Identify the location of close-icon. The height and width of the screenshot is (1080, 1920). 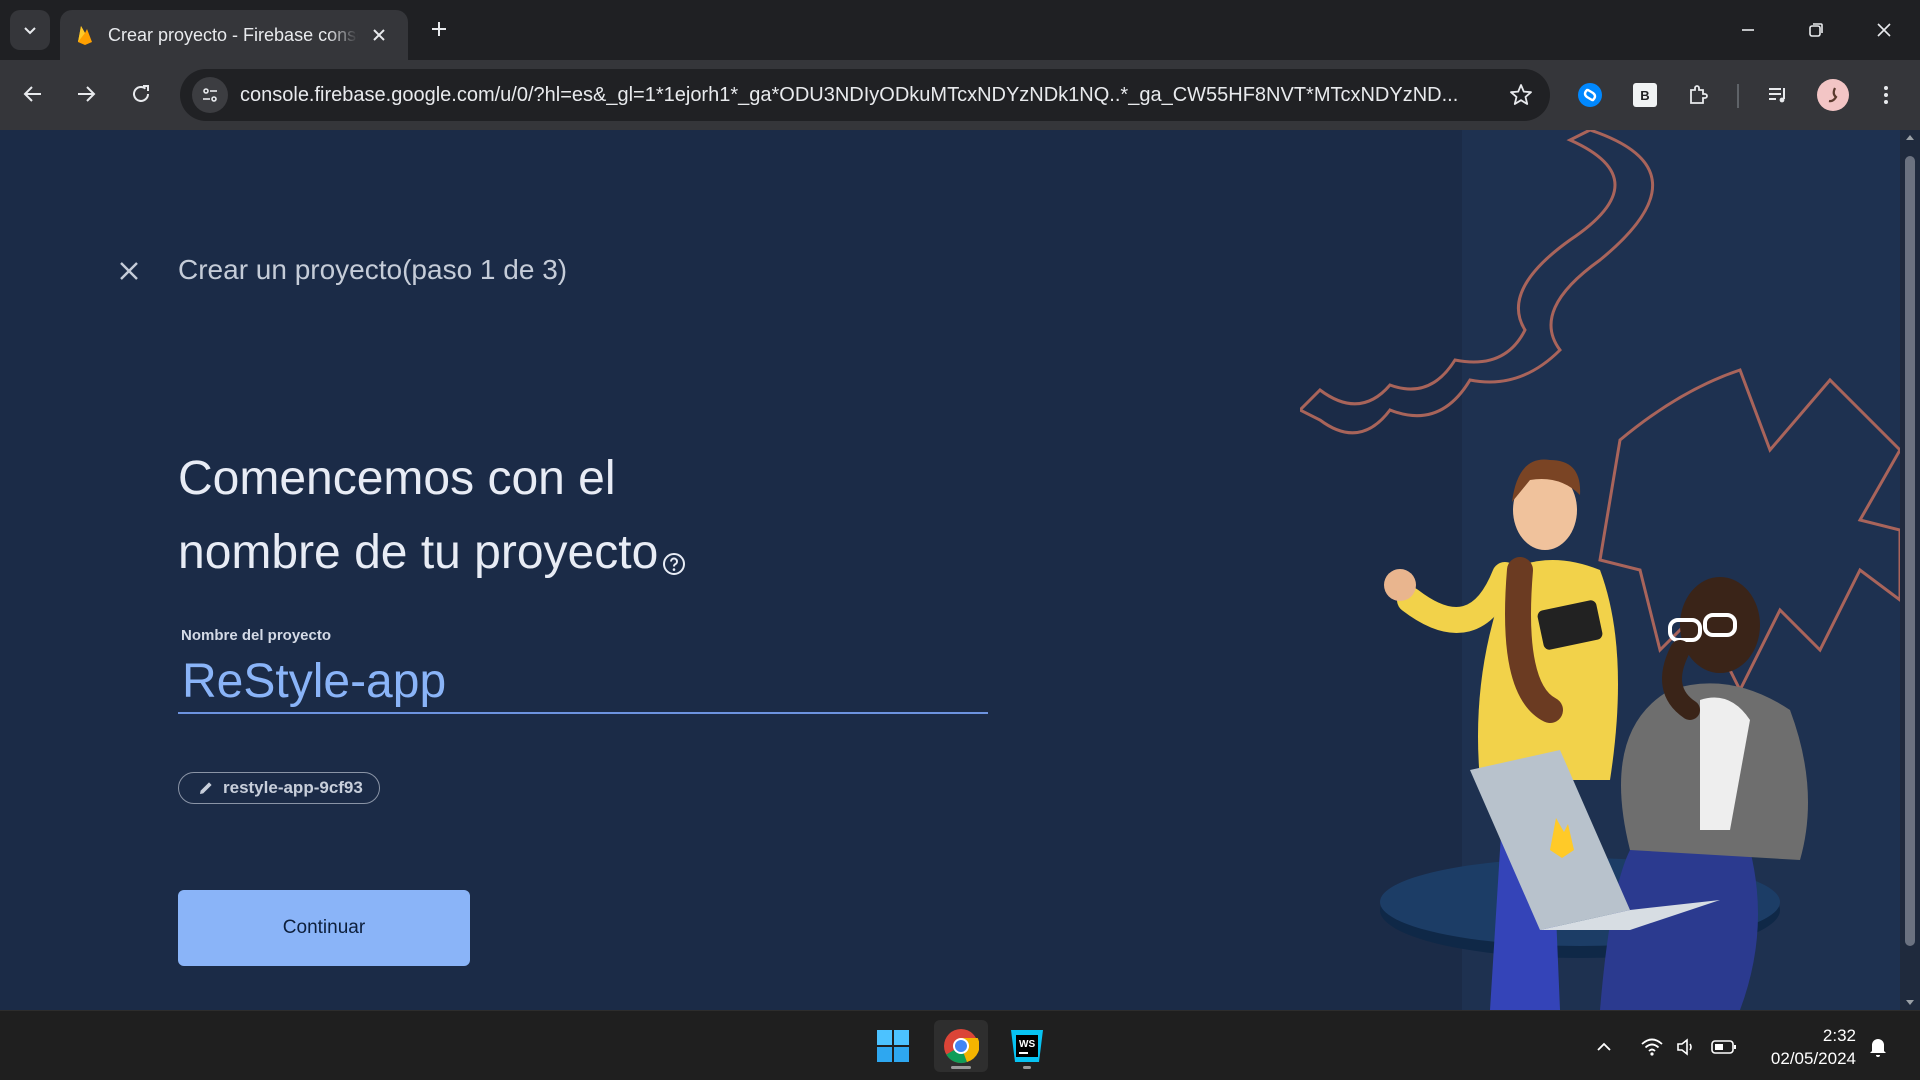
(1884, 30).